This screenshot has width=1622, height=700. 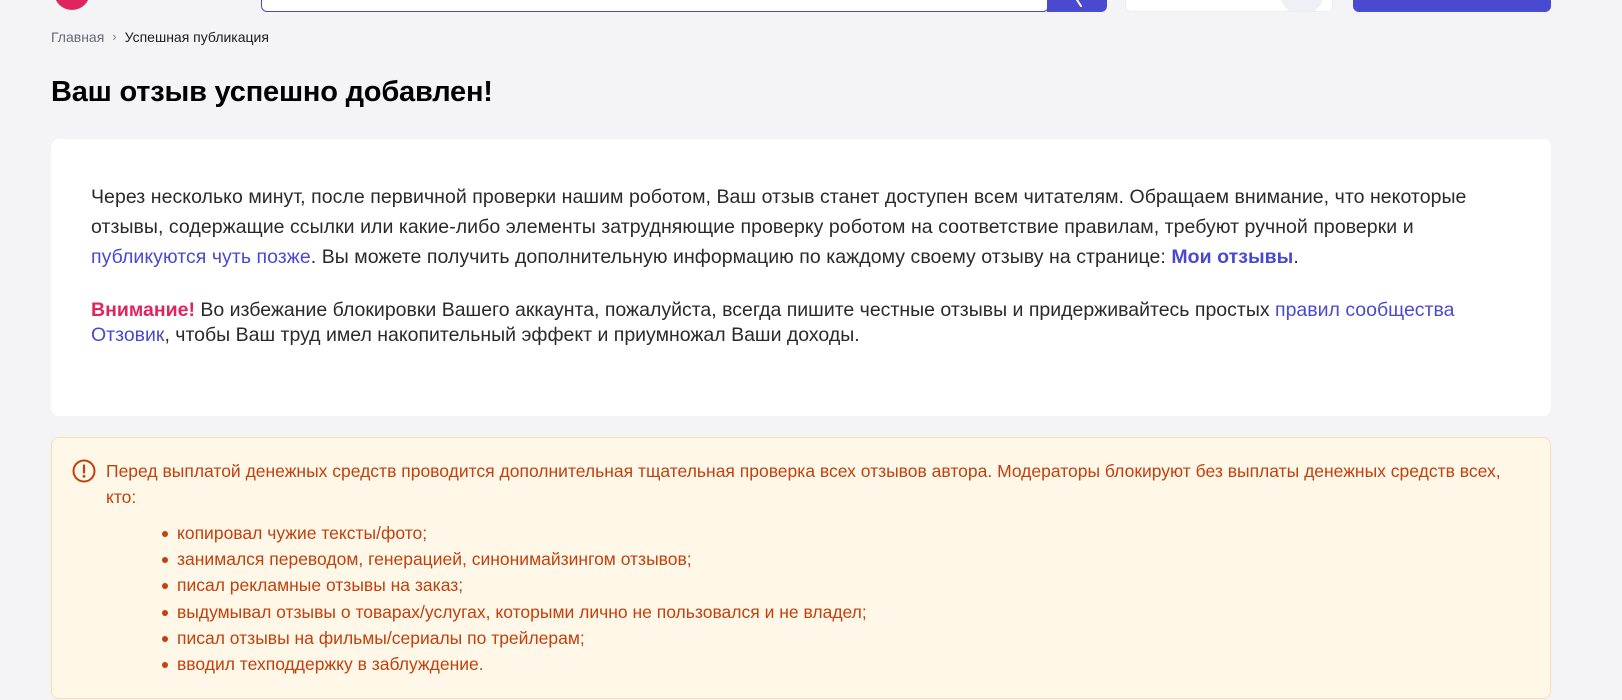 What do you see at coordinates (196, 37) in the screenshot?
I see `breadcrumb-current: Успешная публикация` at bounding box center [196, 37].